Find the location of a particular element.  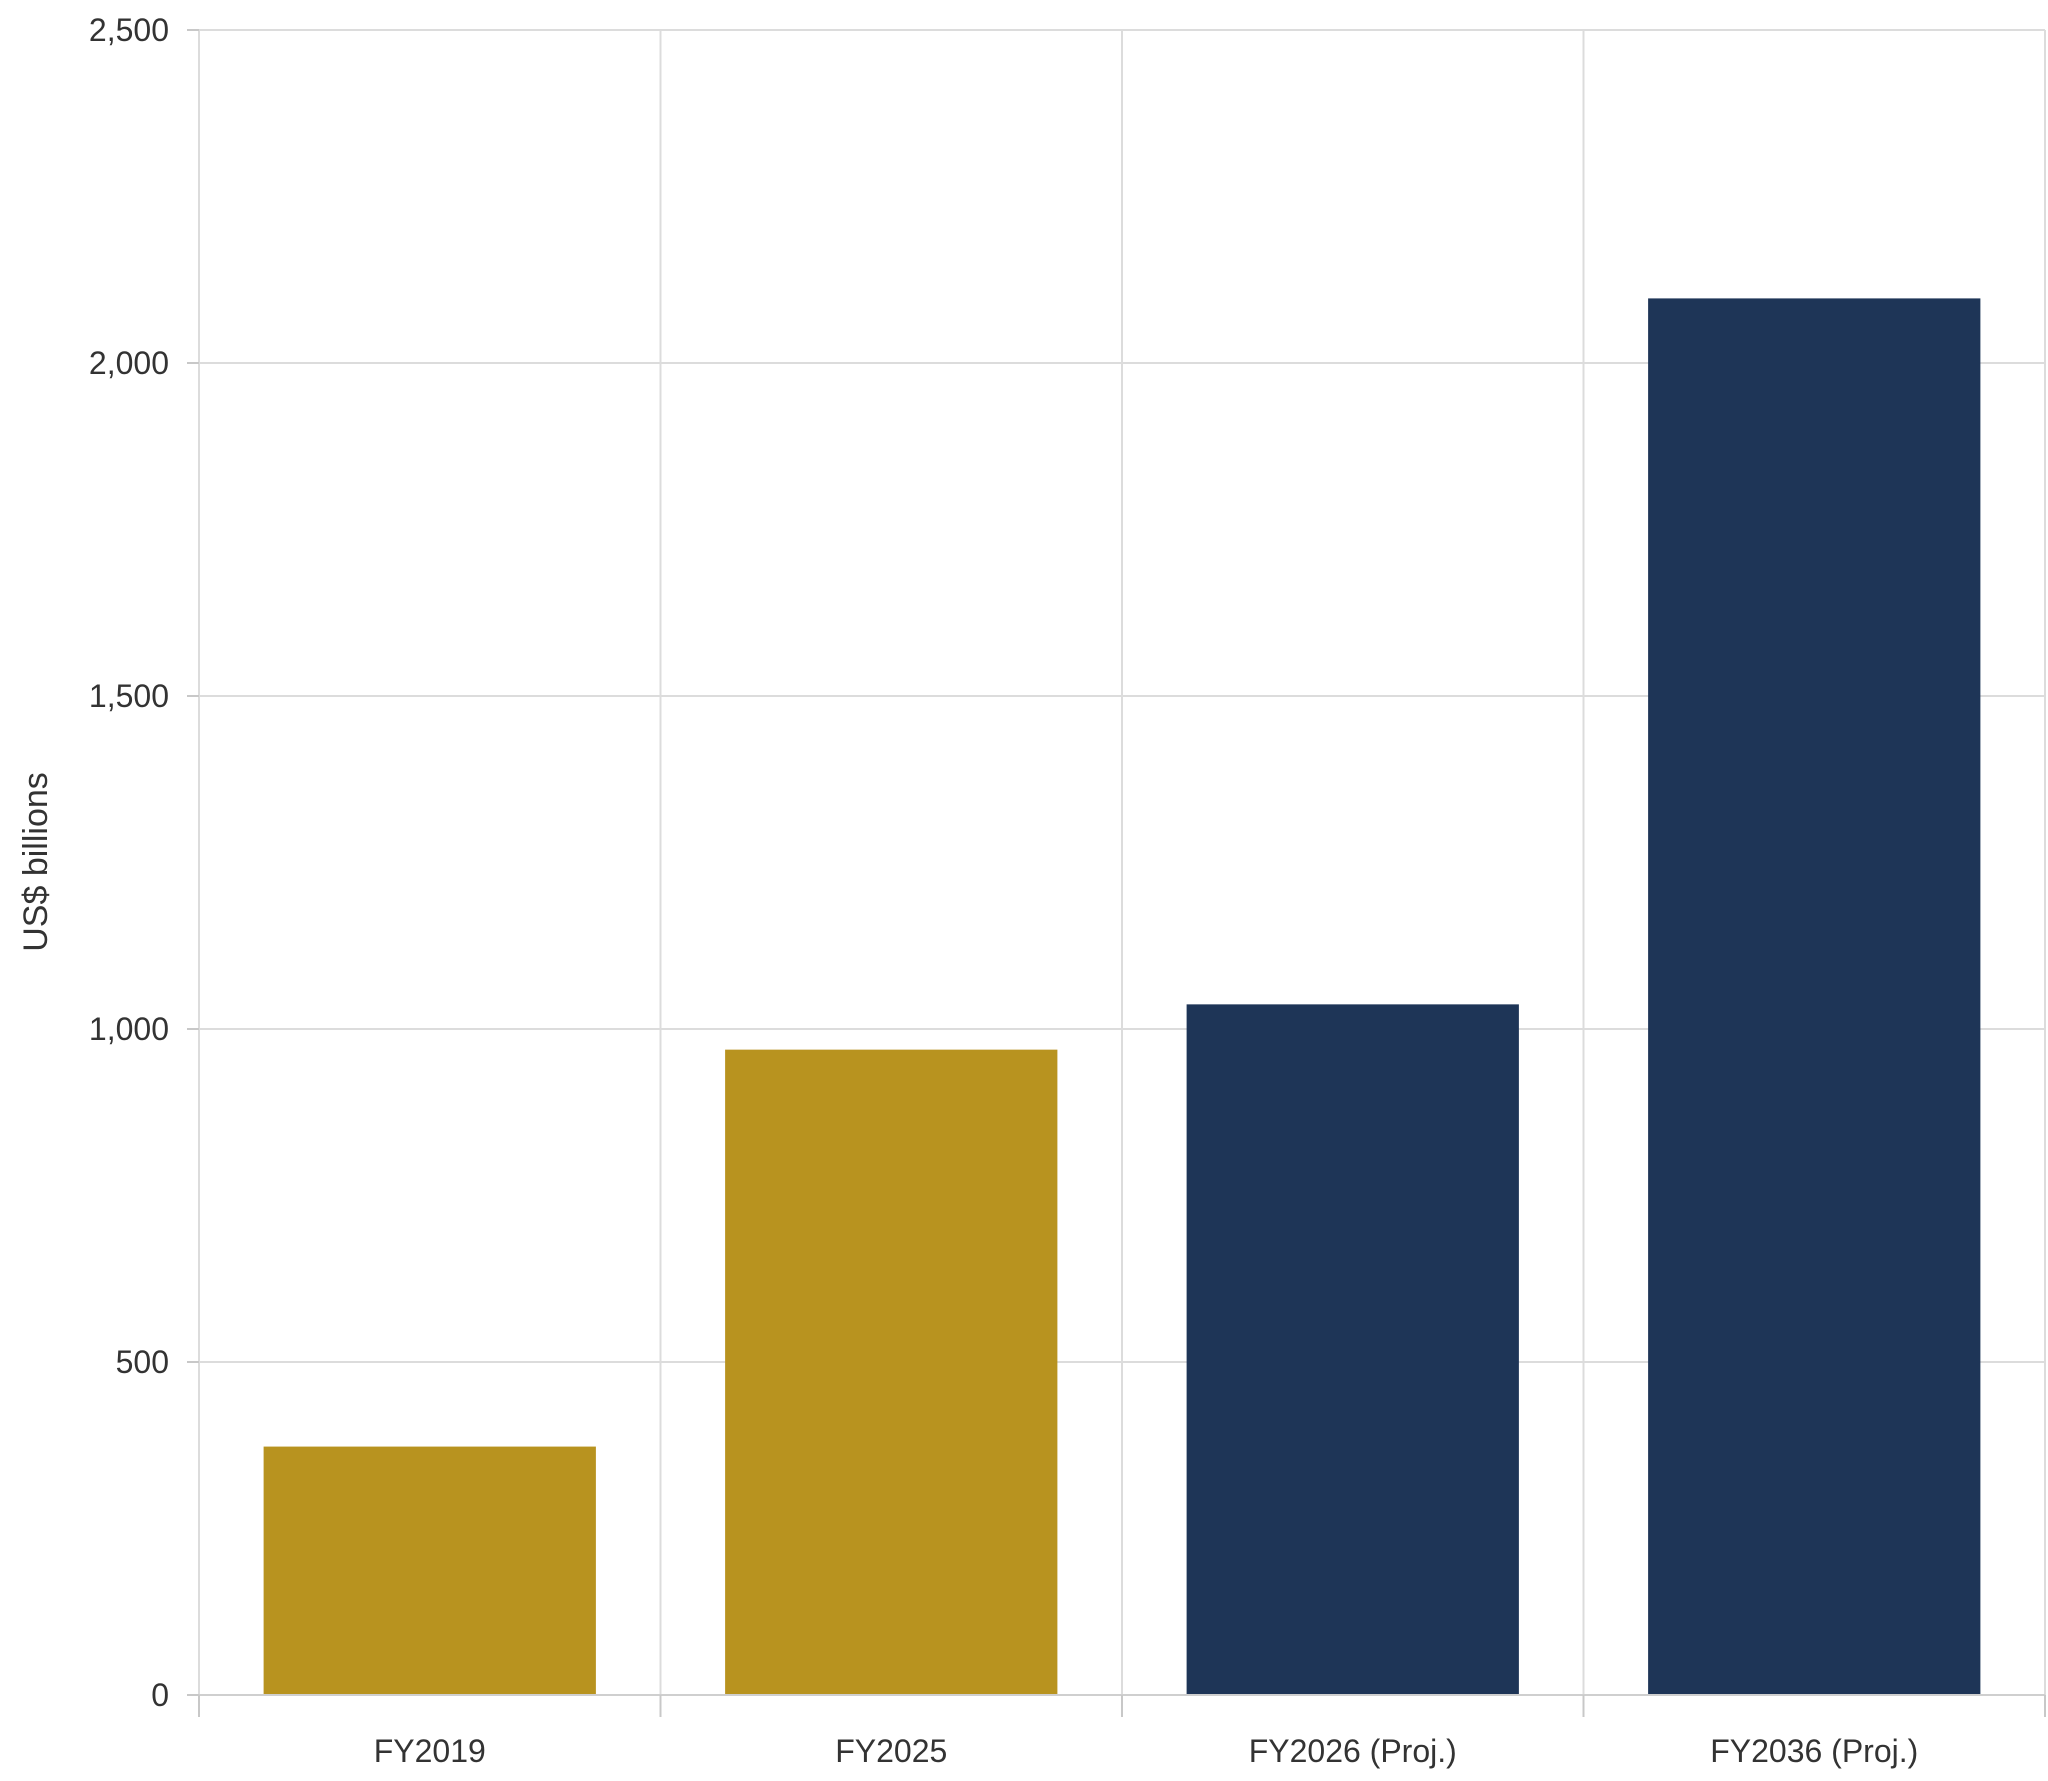

y-tick-label: 2,500 is located at coordinates (129, 30).